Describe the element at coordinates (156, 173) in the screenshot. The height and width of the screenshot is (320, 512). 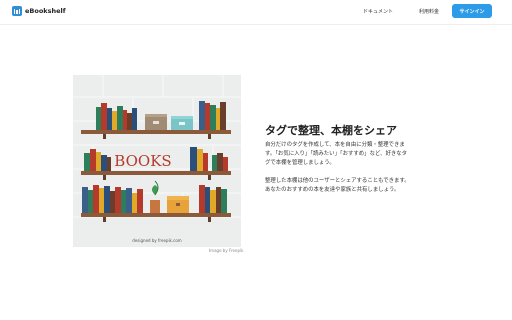
I see `middle-shelf` at that location.